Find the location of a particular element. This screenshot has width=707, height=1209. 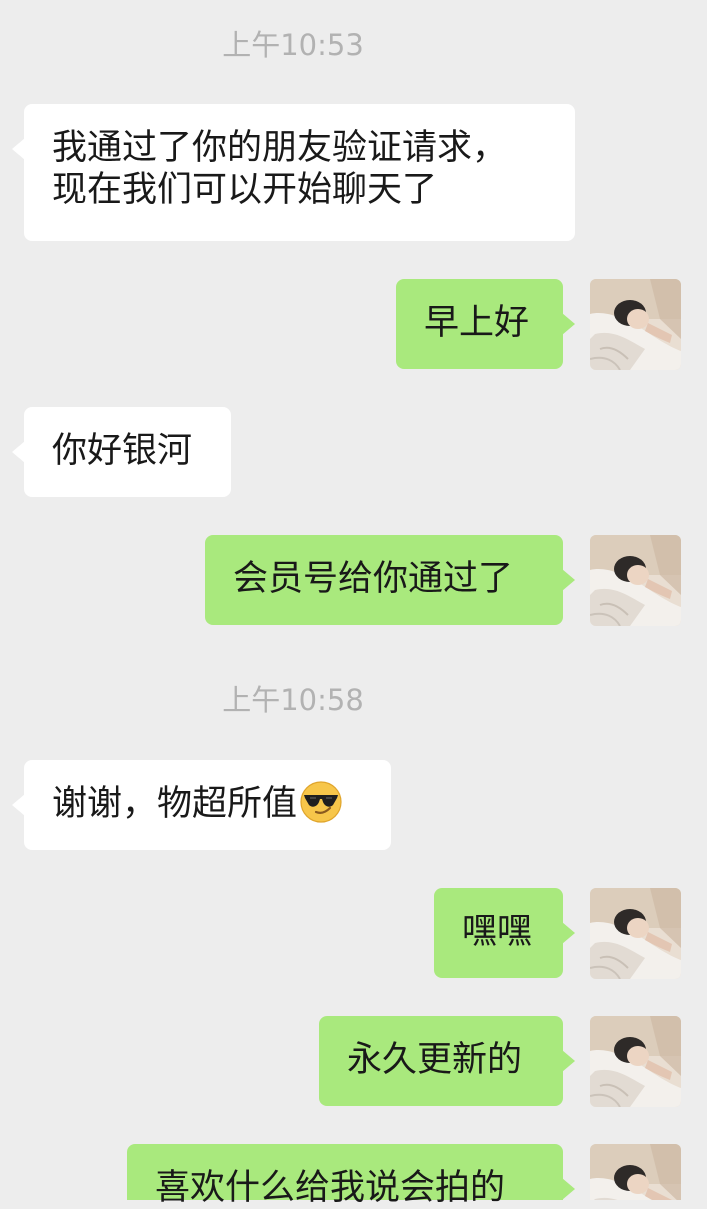

outgoing-message-bubble: 永久更新的 is located at coordinates (447, 1061).